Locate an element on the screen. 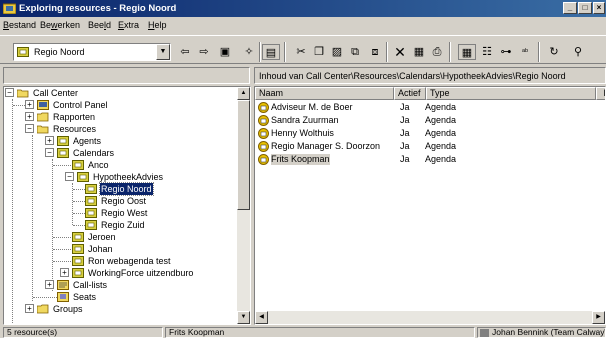  tree-vertical-scrollbar: ▲ ▼ is located at coordinates (243, 205).